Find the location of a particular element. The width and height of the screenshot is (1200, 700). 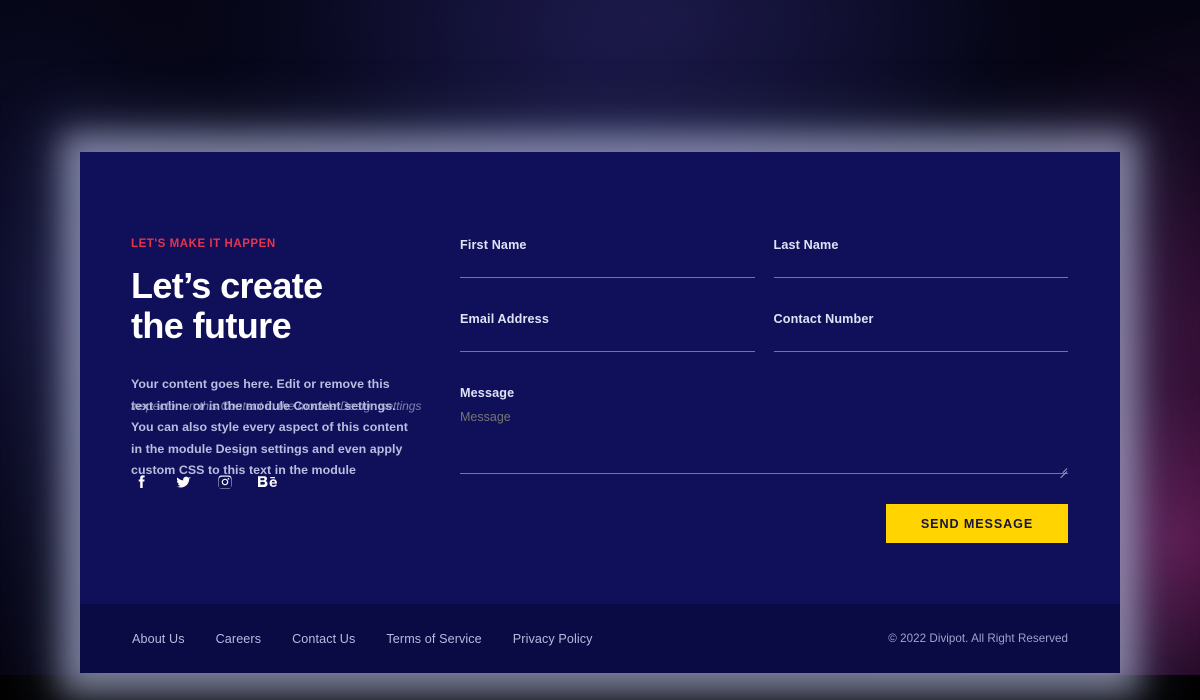

contact-number-field: Contact Number is located at coordinates (921, 332).